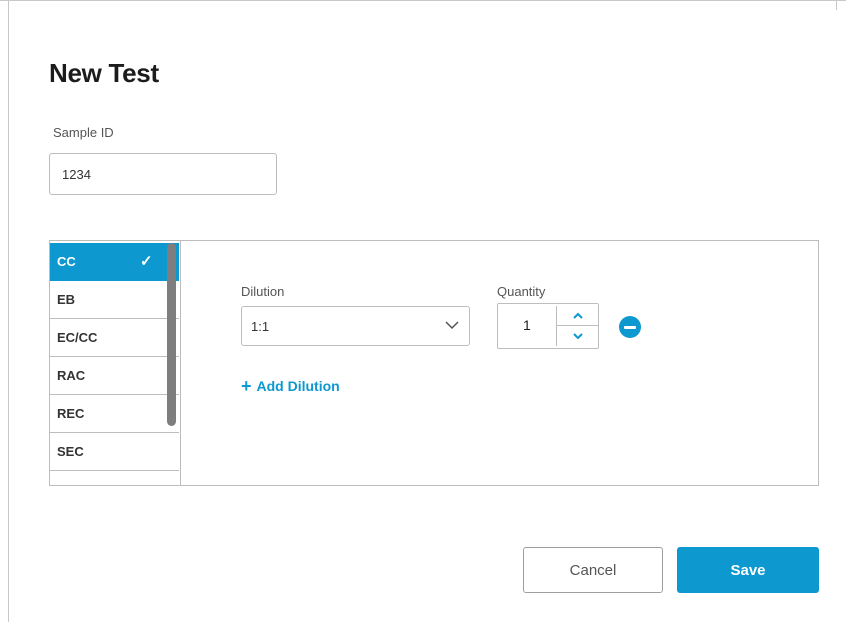  I want to click on test-item-label: CC, so click(66, 261).